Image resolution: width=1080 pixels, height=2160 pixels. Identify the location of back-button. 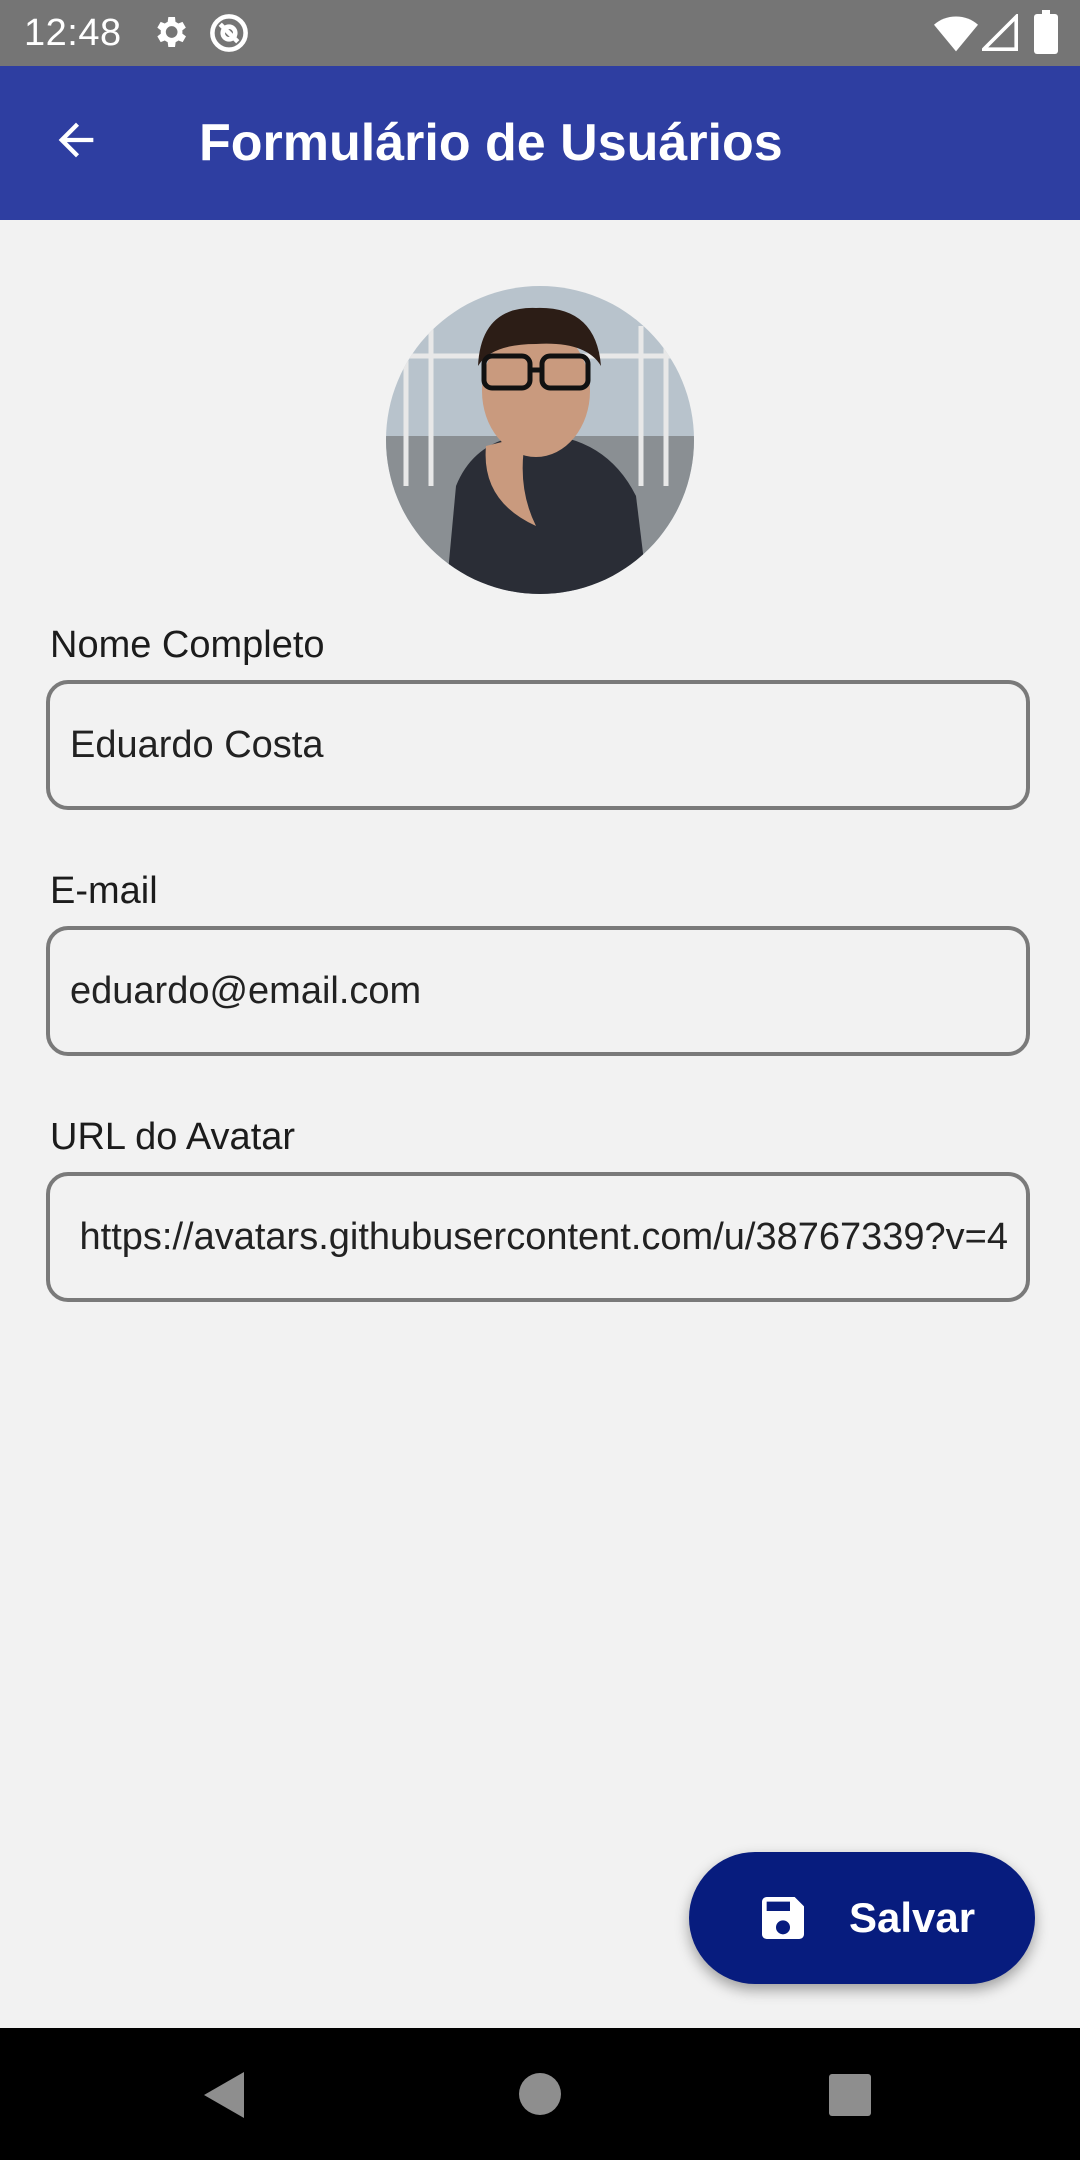
(76, 142).